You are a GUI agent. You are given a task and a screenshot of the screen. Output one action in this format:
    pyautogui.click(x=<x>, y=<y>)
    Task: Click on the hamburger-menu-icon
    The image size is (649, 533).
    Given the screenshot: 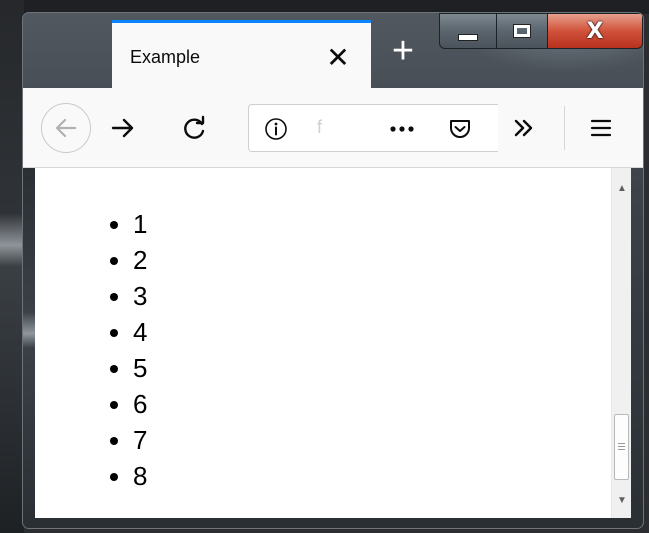 What is the action you would take?
    pyautogui.click(x=601, y=128)
    